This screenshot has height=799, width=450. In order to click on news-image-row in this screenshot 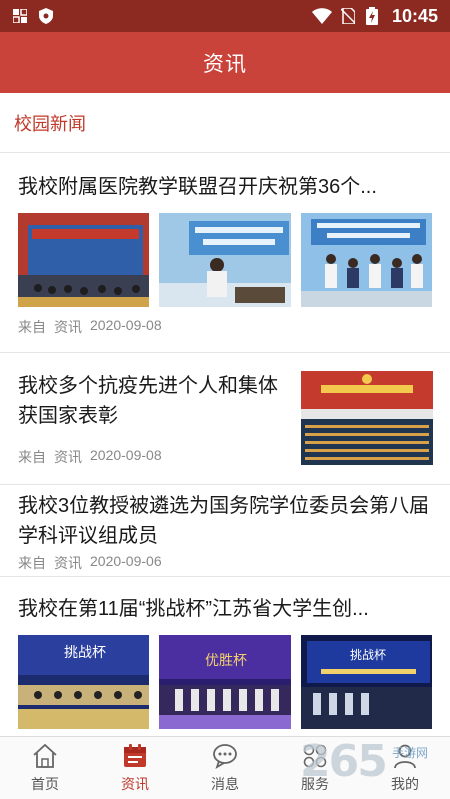, I will do `click(225, 260)`.